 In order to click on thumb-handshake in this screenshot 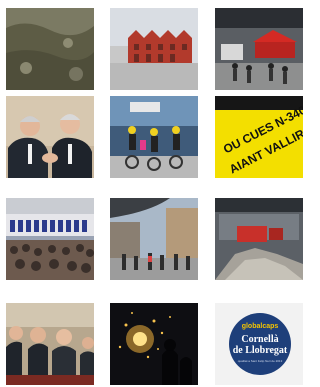, I will do `click(50, 137)`.